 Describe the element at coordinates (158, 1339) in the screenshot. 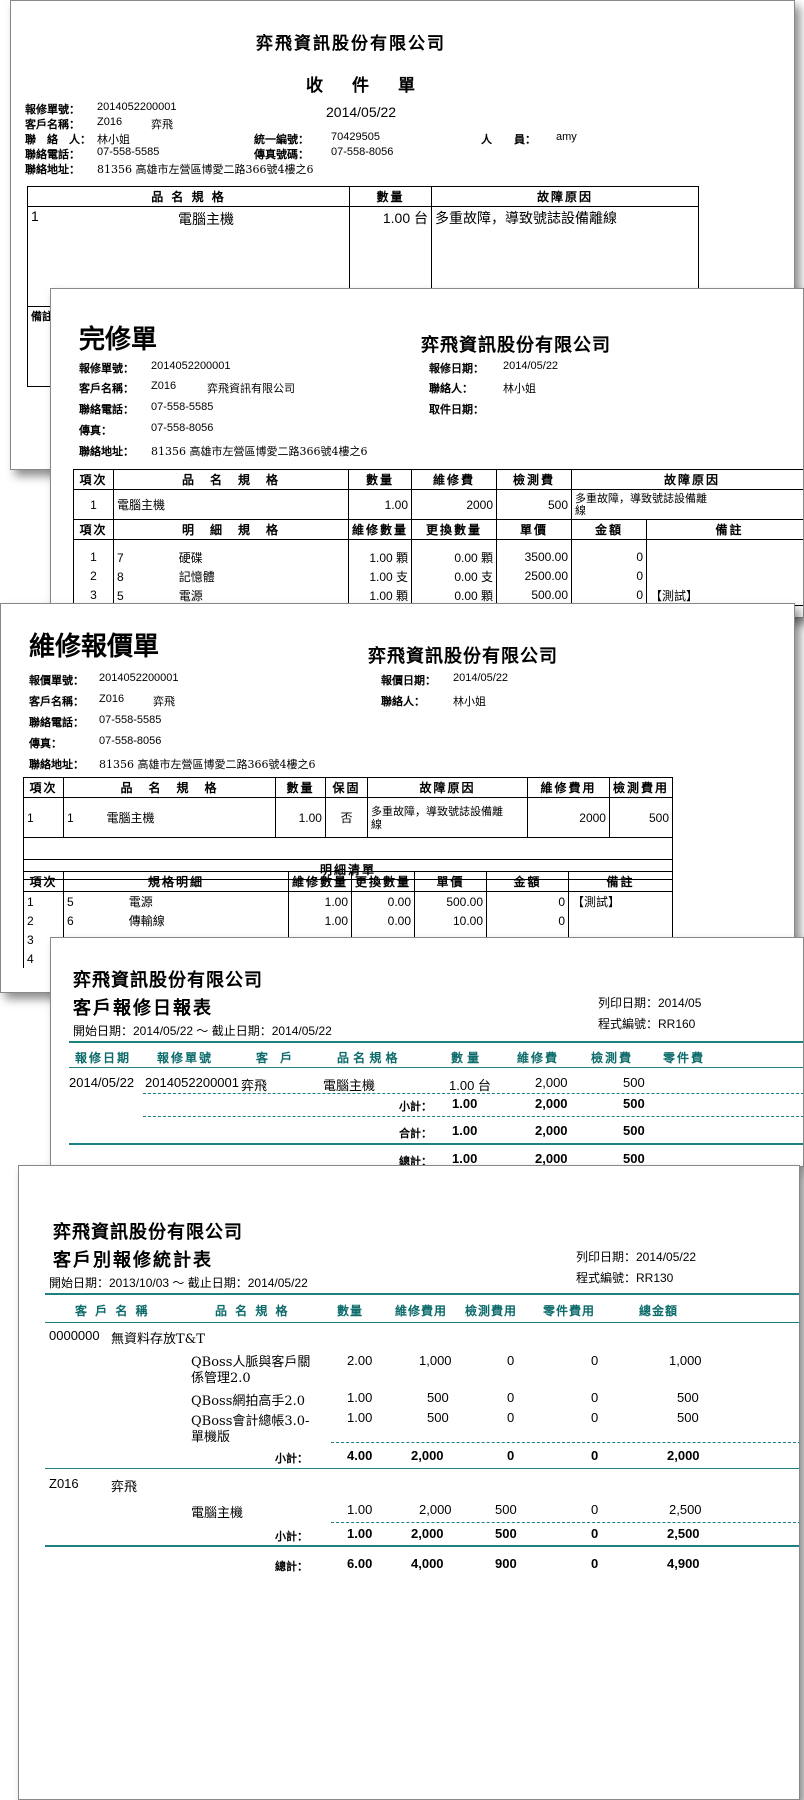

I see `group-name: 無資料存放T&T` at that location.